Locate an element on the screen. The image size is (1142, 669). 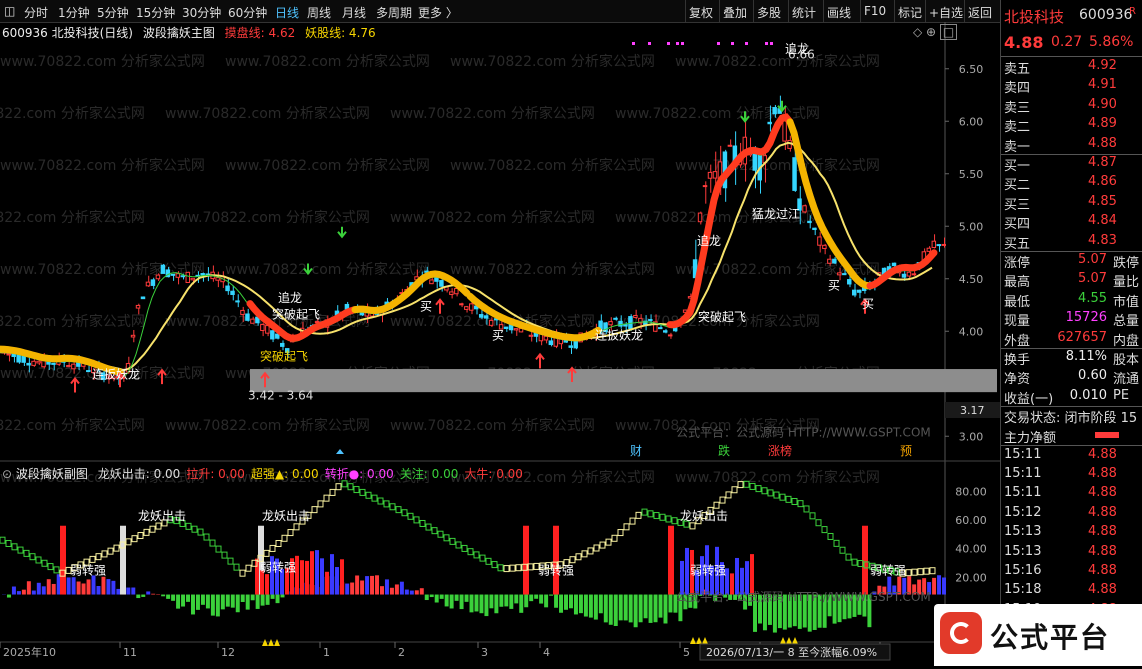
menu-0: 分时 is located at coordinates (36, 12).